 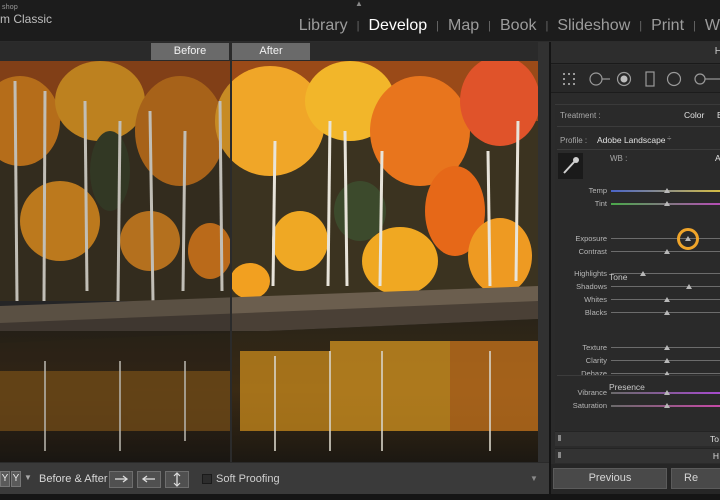 I want to click on module-map: Map, so click(x=463, y=26).